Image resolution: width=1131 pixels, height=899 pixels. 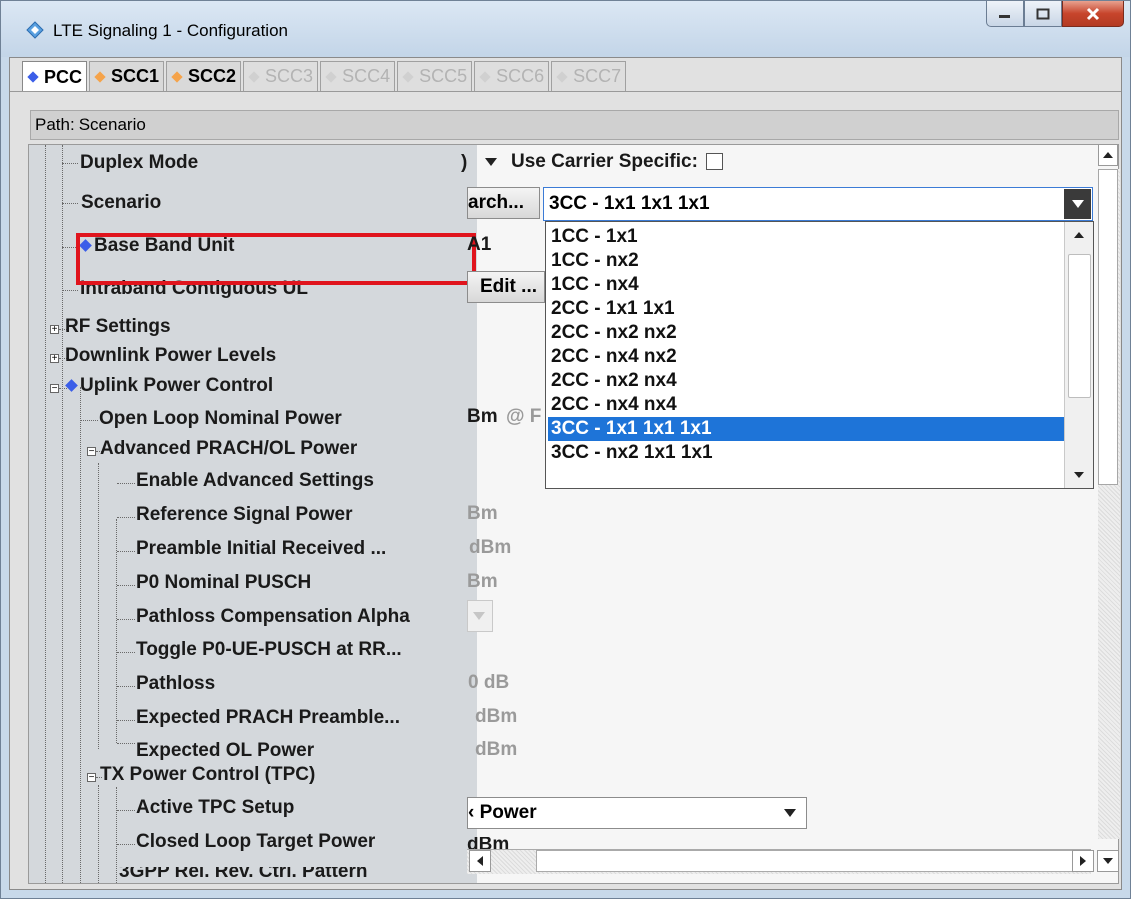 I want to click on tree-item-enable-advanced-settings: Enable Advanced Settings, so click(x=255, y=481).